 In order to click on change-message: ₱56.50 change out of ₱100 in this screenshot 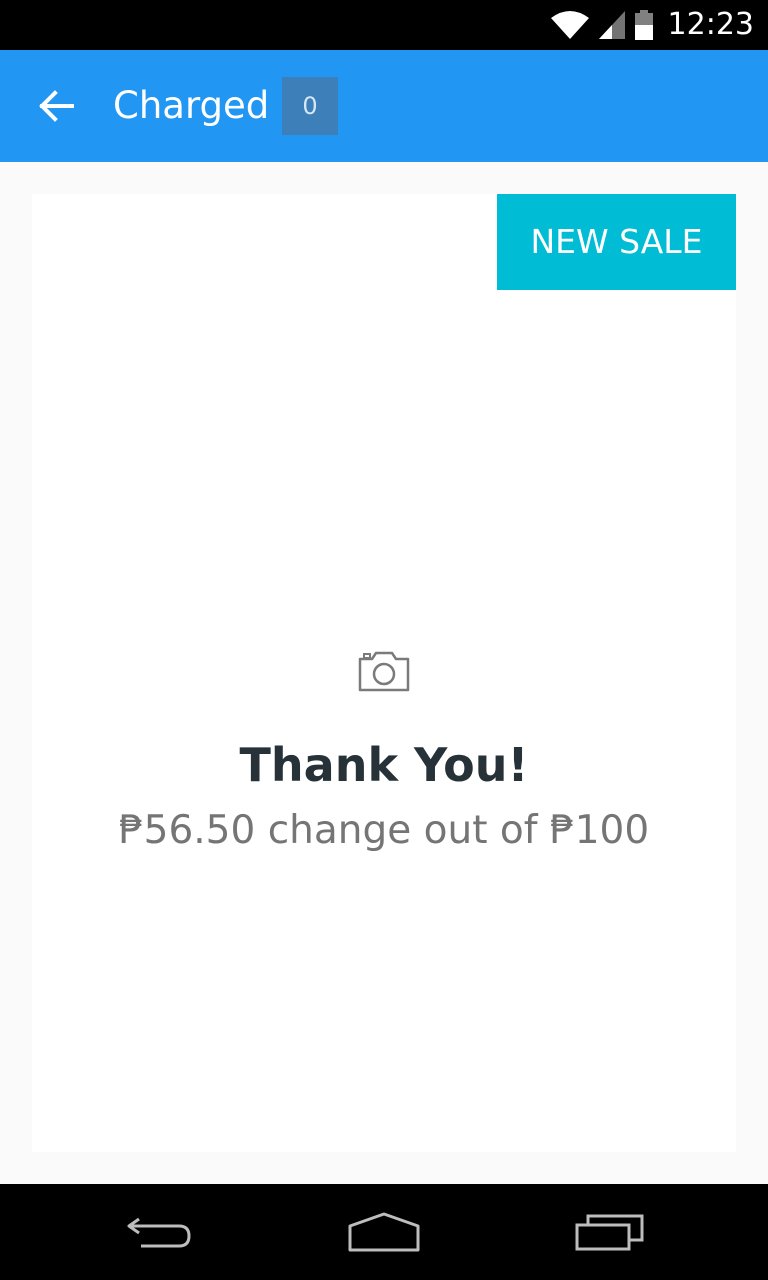, I will do `click(384, 830)`.